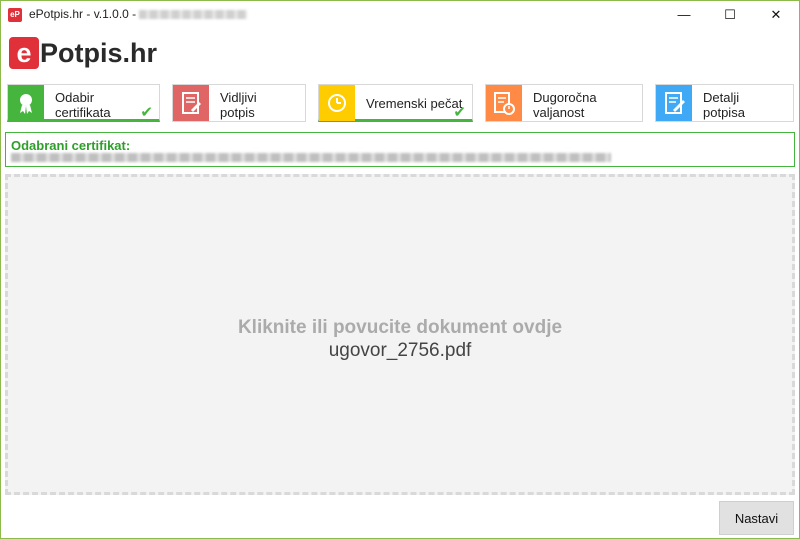  Describe the element at coordinates (15, 15) in the screenshot. I see `app-logo-icon: eP` at that location.